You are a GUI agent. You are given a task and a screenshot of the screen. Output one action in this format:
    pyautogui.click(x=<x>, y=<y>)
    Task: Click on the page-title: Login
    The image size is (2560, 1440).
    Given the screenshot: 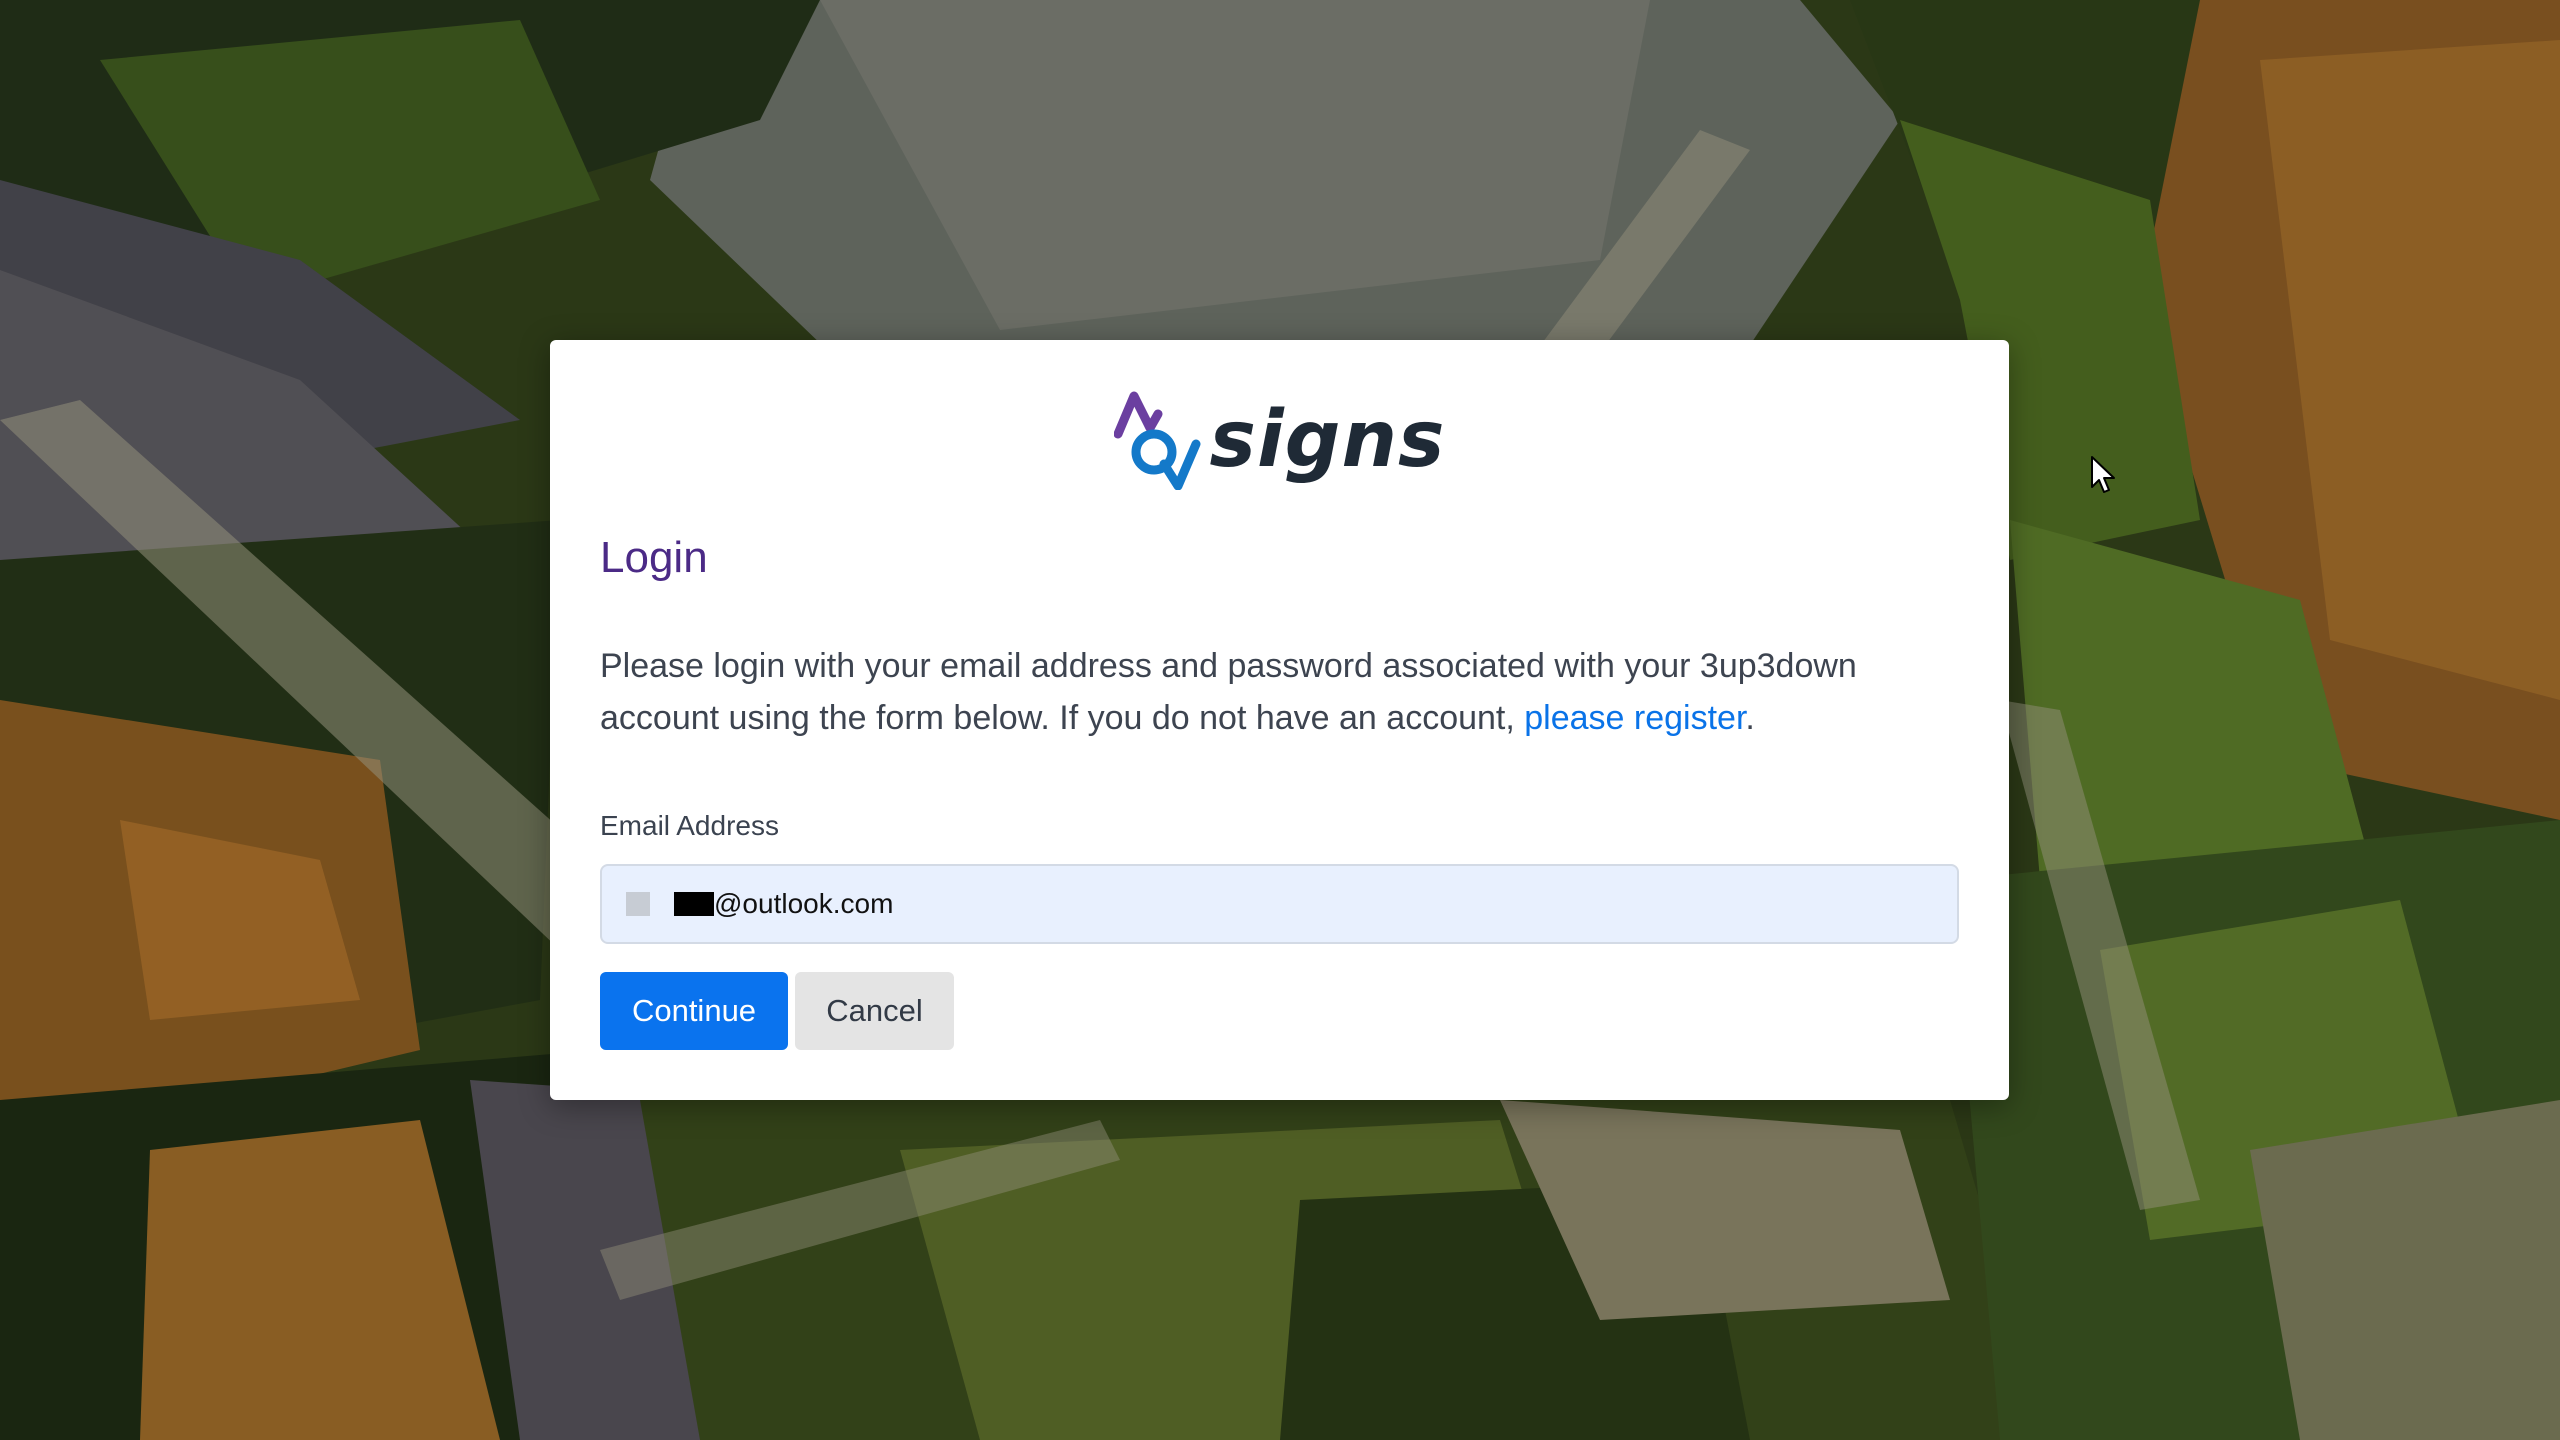 What is the action you would take?
    pyautogui.click(x=654, y=557)
    